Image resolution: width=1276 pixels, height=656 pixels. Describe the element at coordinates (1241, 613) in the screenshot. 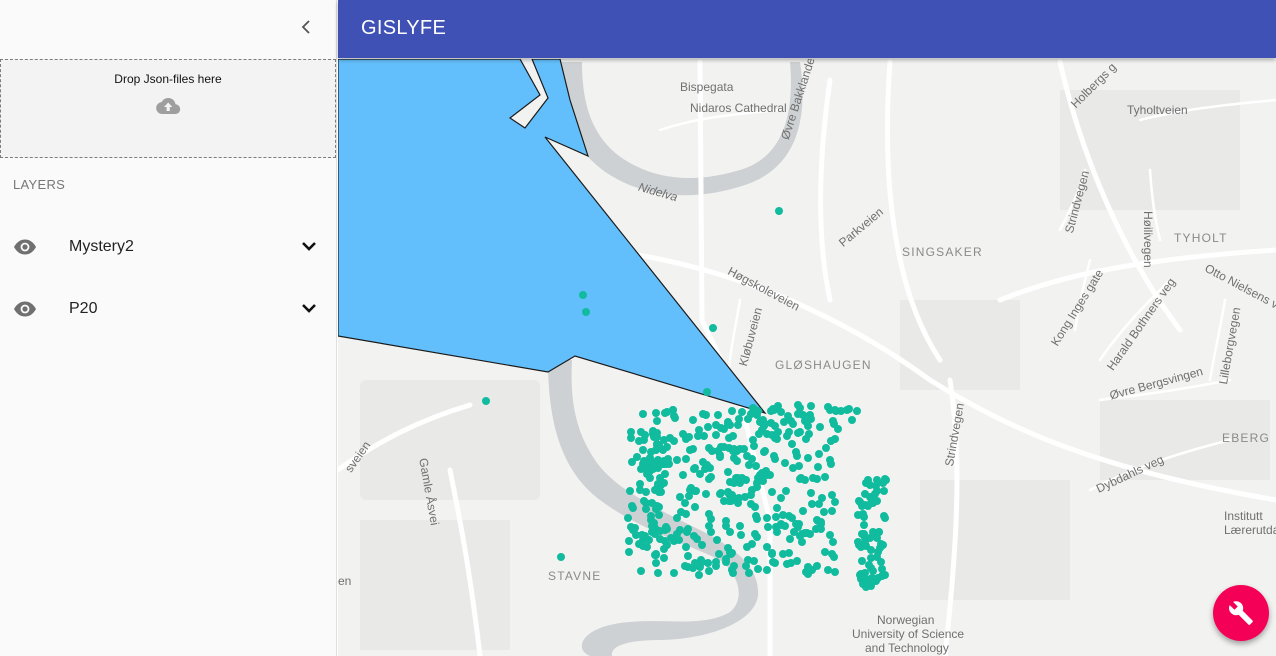

I see `tools-fab-button` at that location.